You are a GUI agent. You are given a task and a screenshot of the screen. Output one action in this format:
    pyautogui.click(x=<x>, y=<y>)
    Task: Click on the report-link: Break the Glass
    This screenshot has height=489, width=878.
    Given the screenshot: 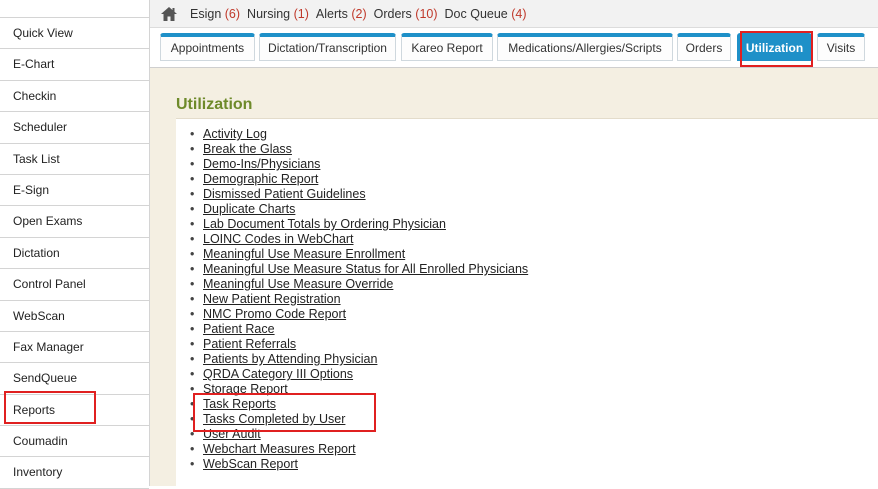 What is the action you would take?
    pyautogui.click(x=247, y=149)
    